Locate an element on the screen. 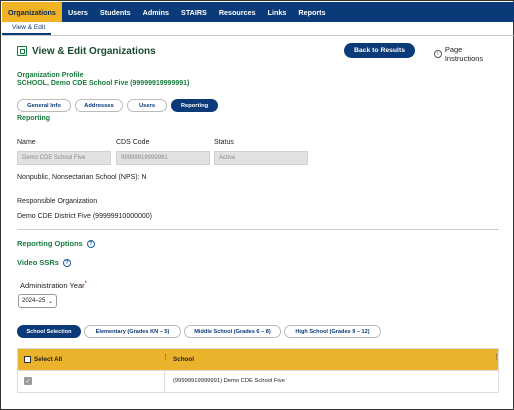 The width and height of the screenshot is (514, 410). nps-status-text: Nonpublic, Nonsectarian School (NPS): N is located at coordinates (82, 177).